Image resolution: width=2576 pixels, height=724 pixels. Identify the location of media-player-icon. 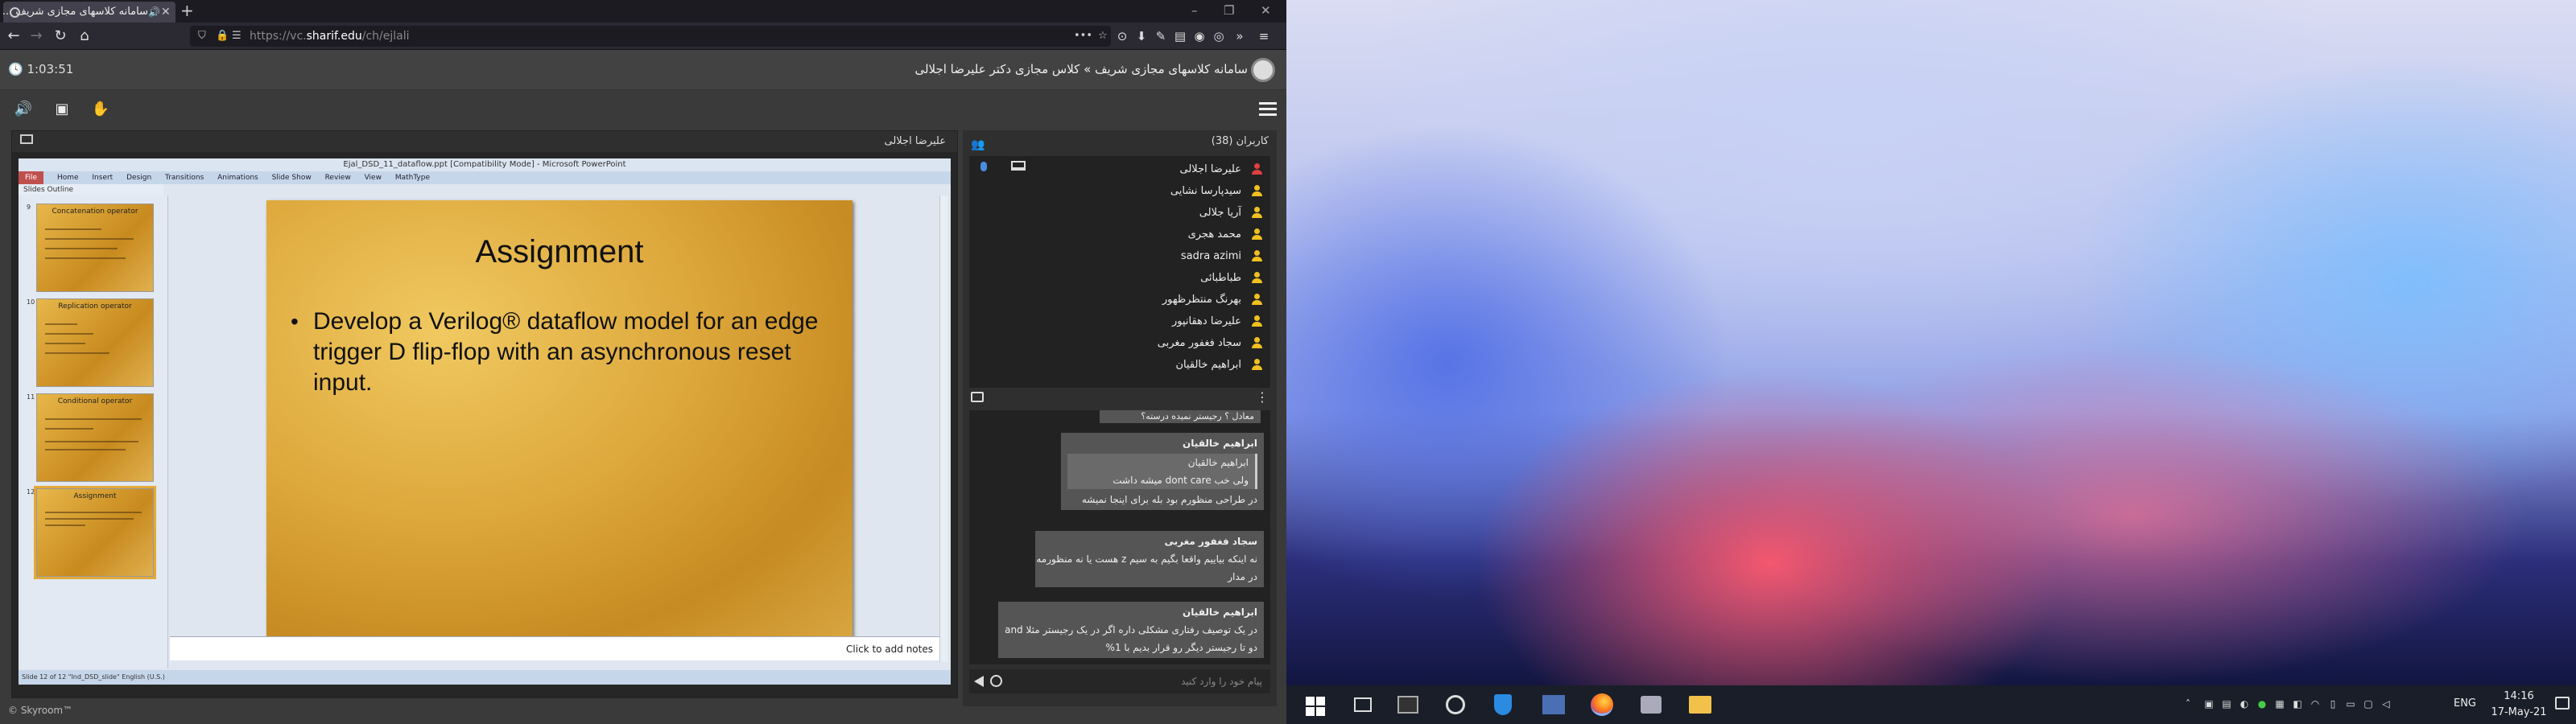
(1455, 704).